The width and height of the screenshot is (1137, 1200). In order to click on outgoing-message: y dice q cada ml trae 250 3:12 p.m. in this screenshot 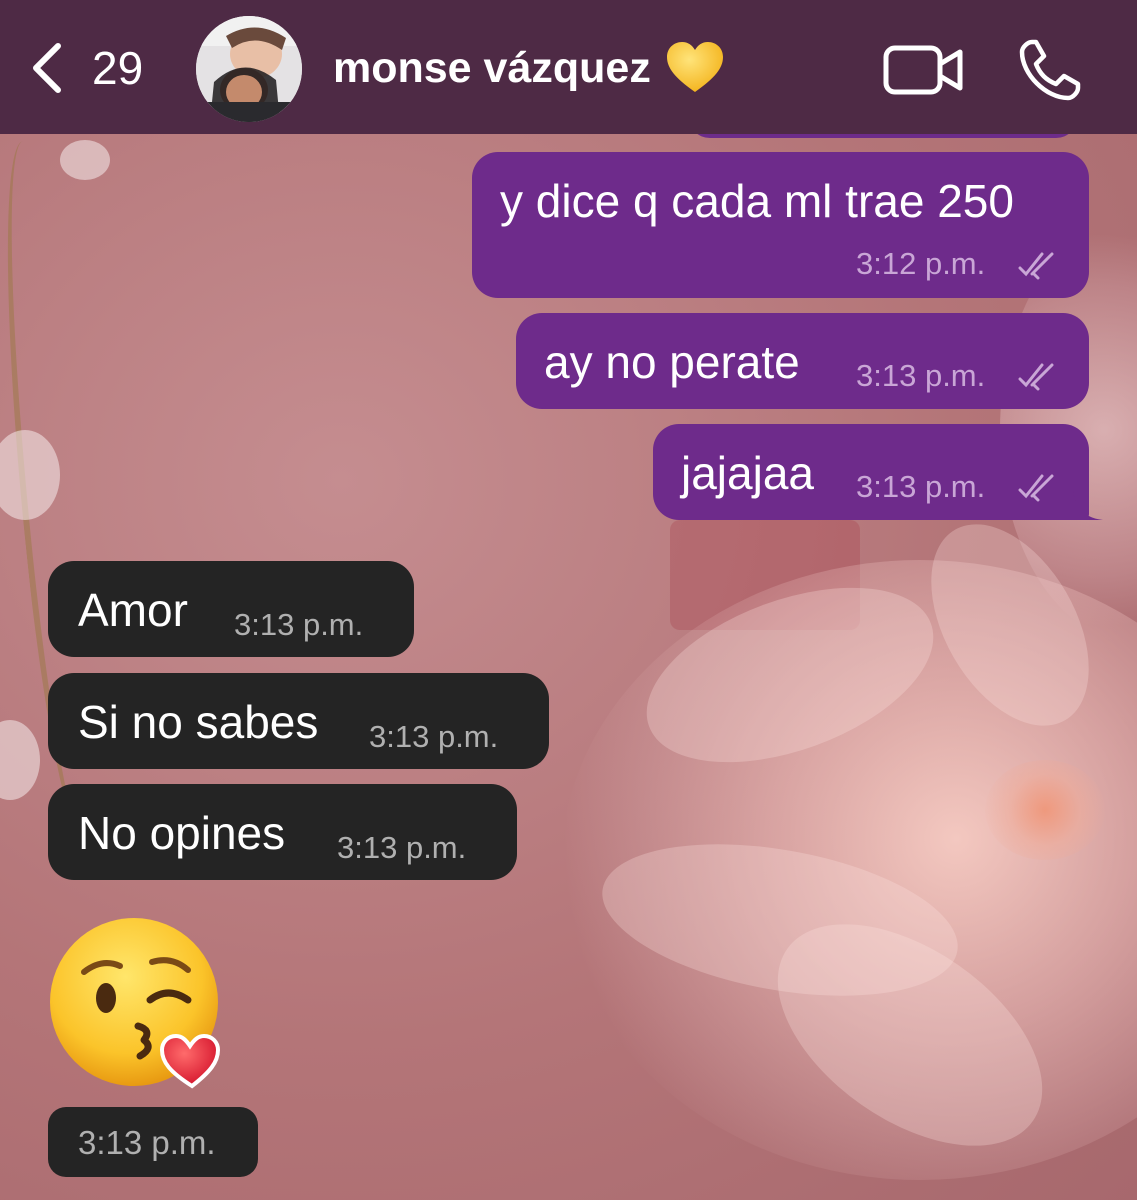, I will do `click(780, 225)`.